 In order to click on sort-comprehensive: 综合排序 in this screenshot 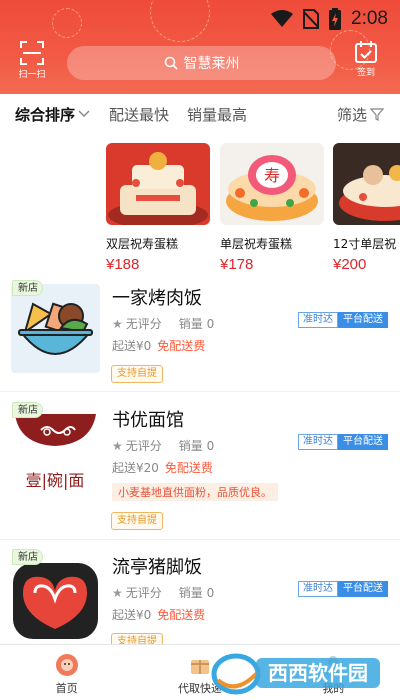, I will do `click(53, 114)`.